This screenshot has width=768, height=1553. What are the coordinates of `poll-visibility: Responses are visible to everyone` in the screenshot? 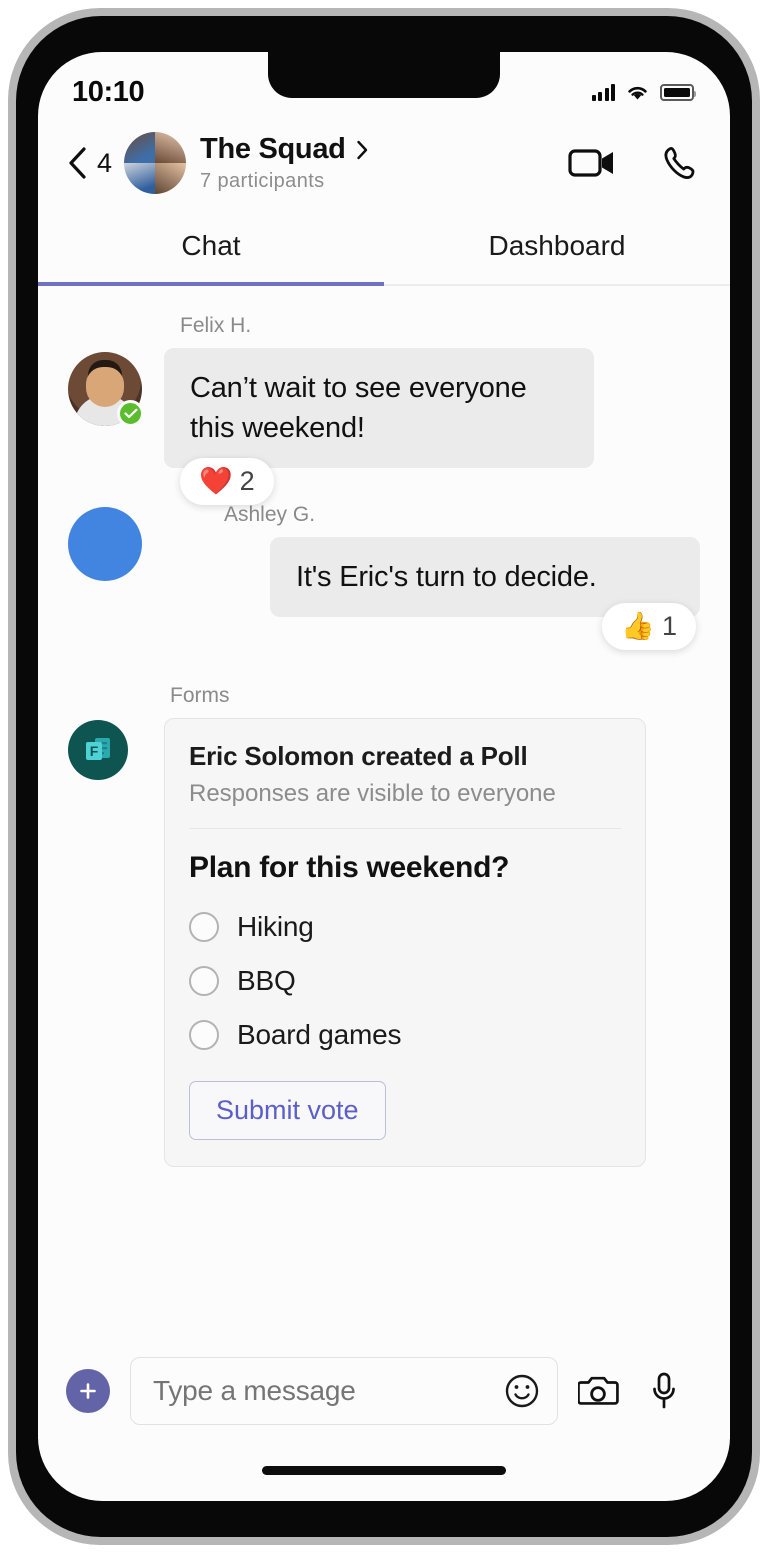 It's located at (372, 794).